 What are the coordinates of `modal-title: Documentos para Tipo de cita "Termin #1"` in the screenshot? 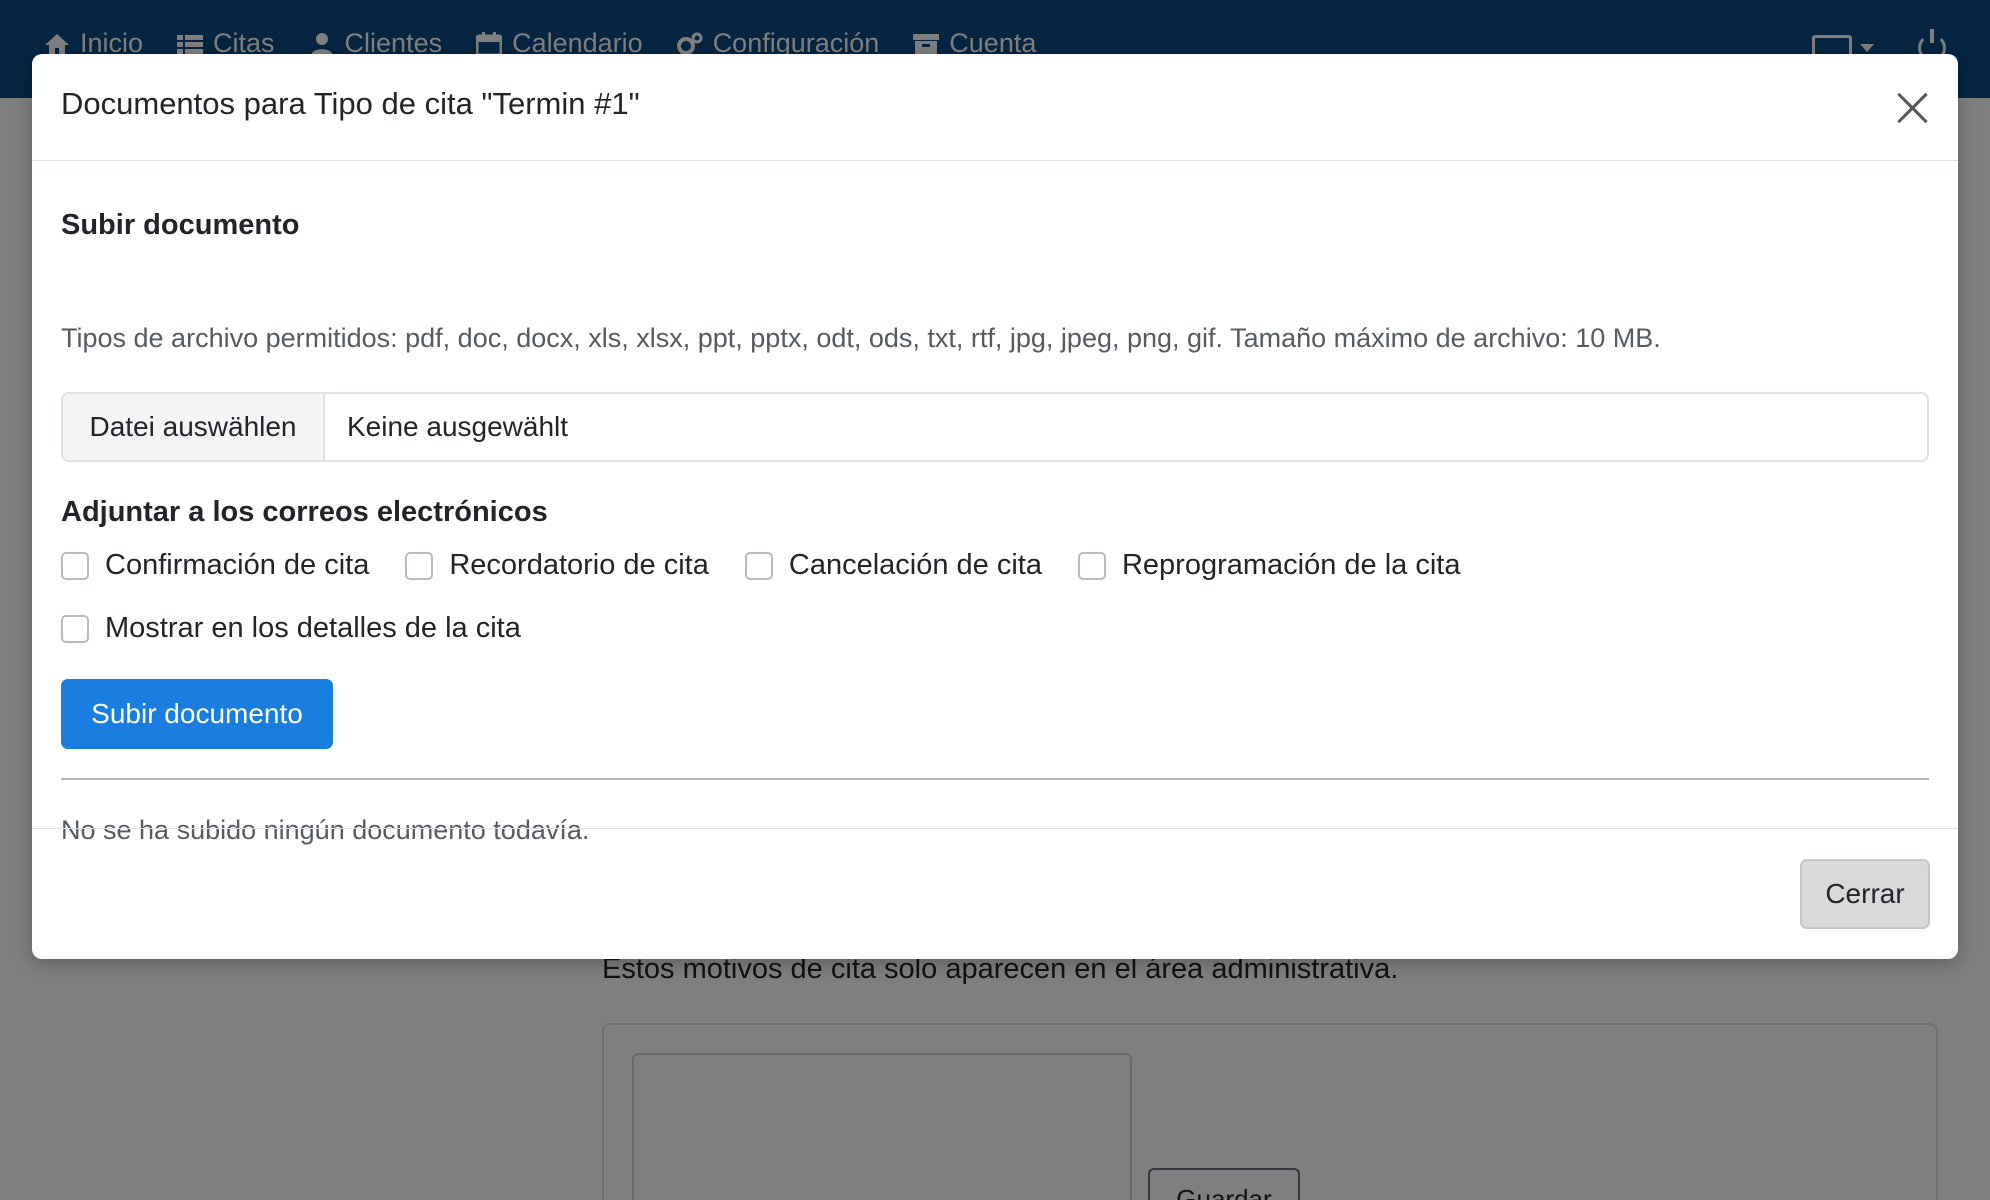 It's located at (350, 103).